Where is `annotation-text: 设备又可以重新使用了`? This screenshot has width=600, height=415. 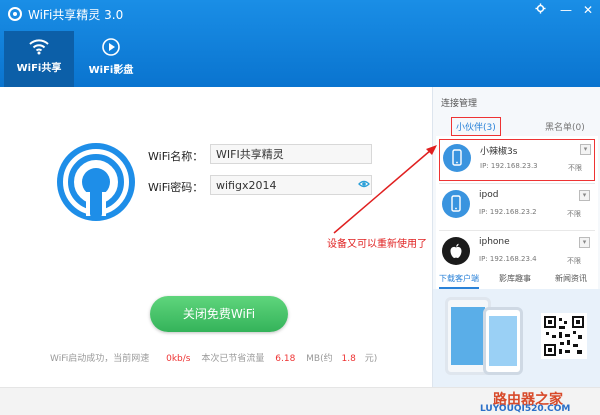
annotation-text: 设备又可以重新使用了 is located at coordinates (377, 244).